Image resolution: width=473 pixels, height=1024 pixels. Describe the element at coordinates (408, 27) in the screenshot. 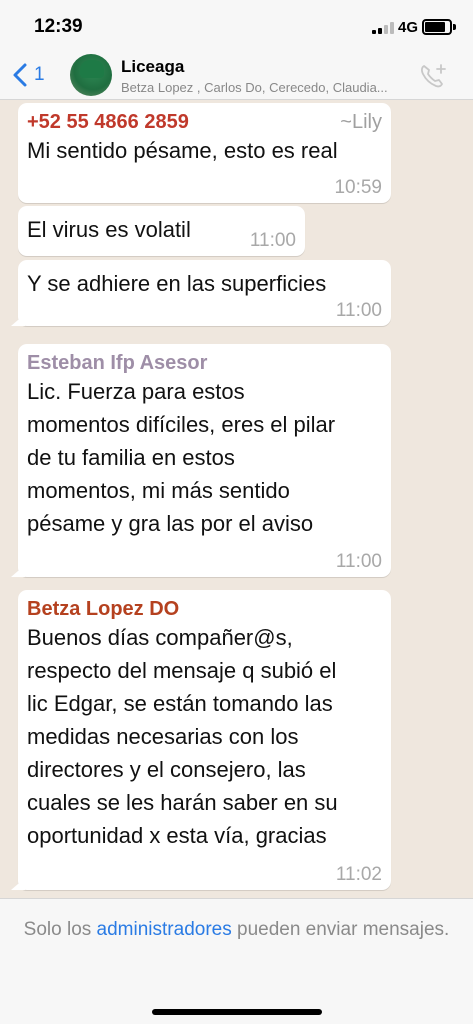

I see `network-type: 4G` at that location.